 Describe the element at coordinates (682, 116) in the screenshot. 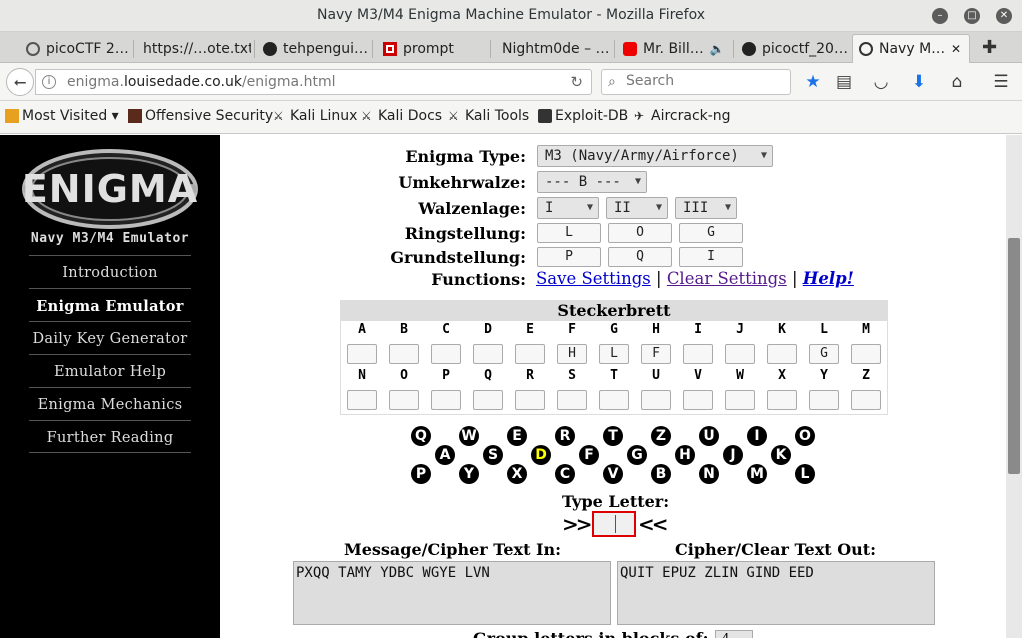

I see `bookmark-aircrack-ng: ✈ Aircrack-ng` at that location.